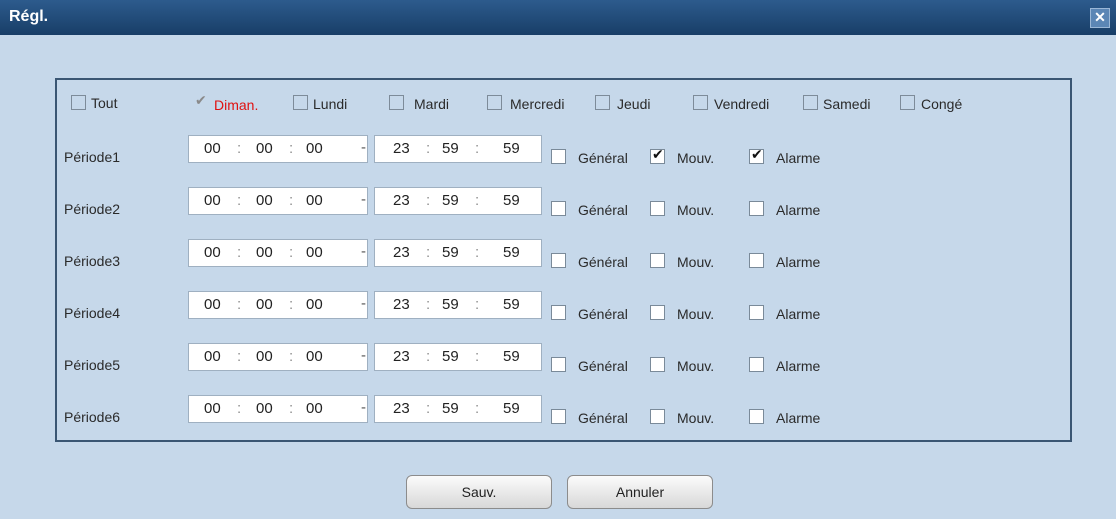  I want to click on close-button: ✕, so click(1100, 18).